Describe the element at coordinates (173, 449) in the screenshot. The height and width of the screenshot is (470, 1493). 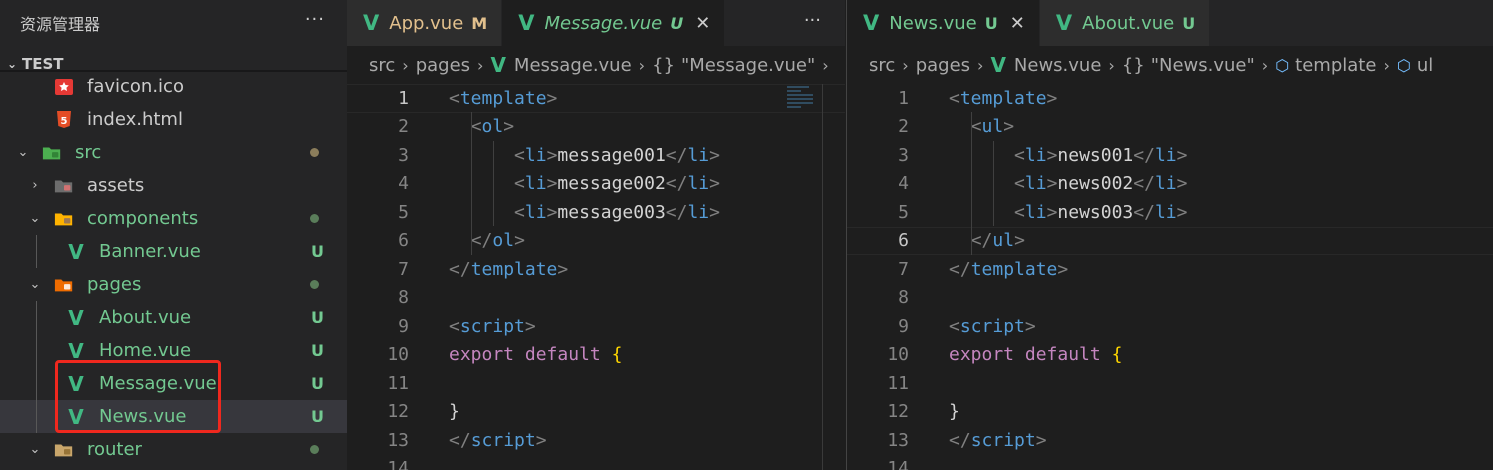
I see `tree-folder: ⌄ router` at that location.